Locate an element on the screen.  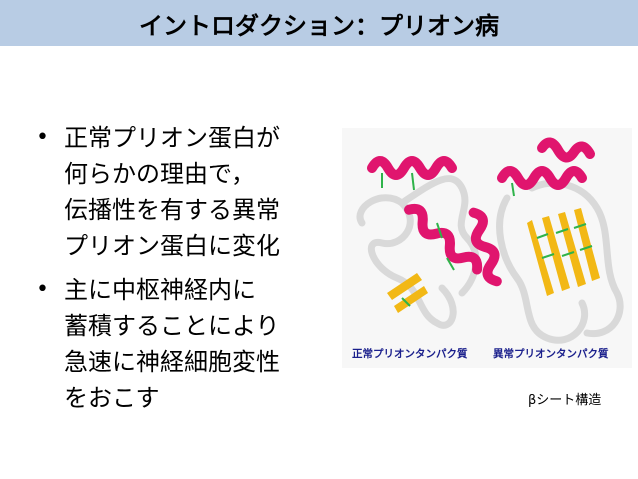
caption-normal-prion: 正常プリオンタンパク質 is located at coordinates (410, 354).